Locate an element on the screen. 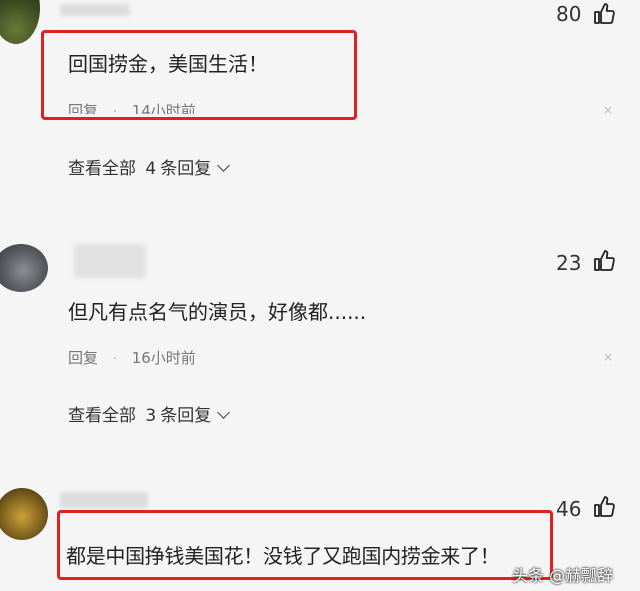 Image resolution: width=640 pixels, height=591 pixels. comment-meta: 回复 · 16小时前 is located at coordinates (132, 357).